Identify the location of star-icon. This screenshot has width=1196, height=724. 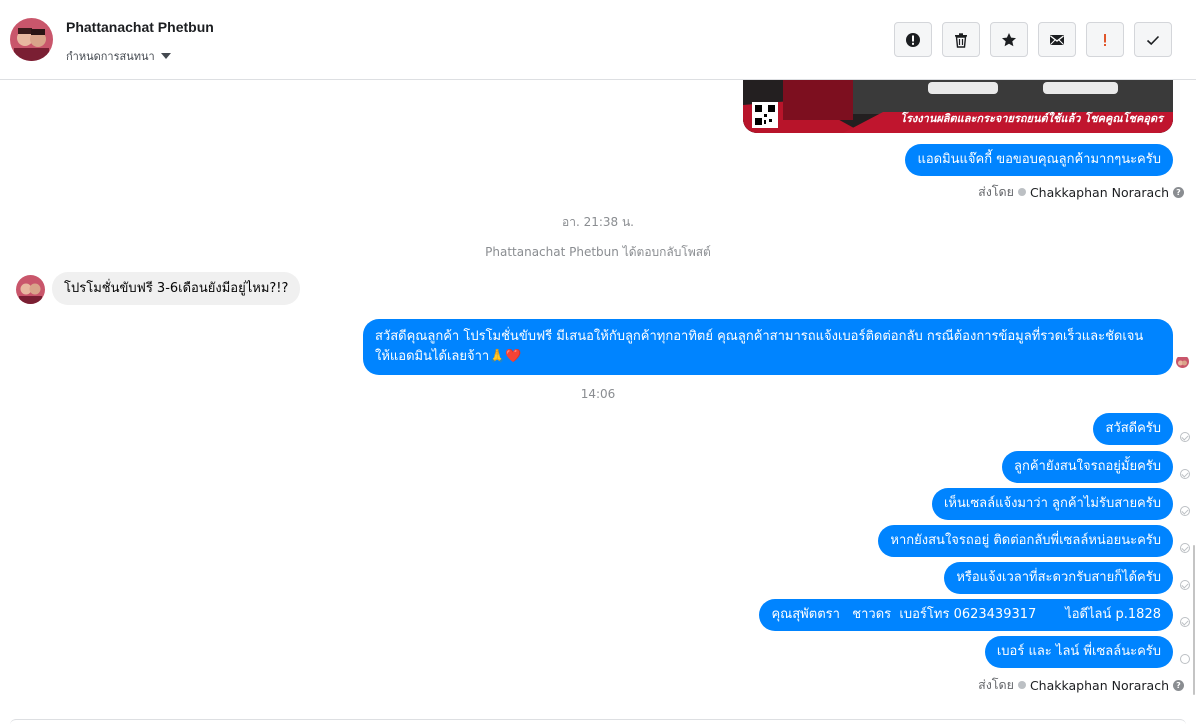
(1009, 39).